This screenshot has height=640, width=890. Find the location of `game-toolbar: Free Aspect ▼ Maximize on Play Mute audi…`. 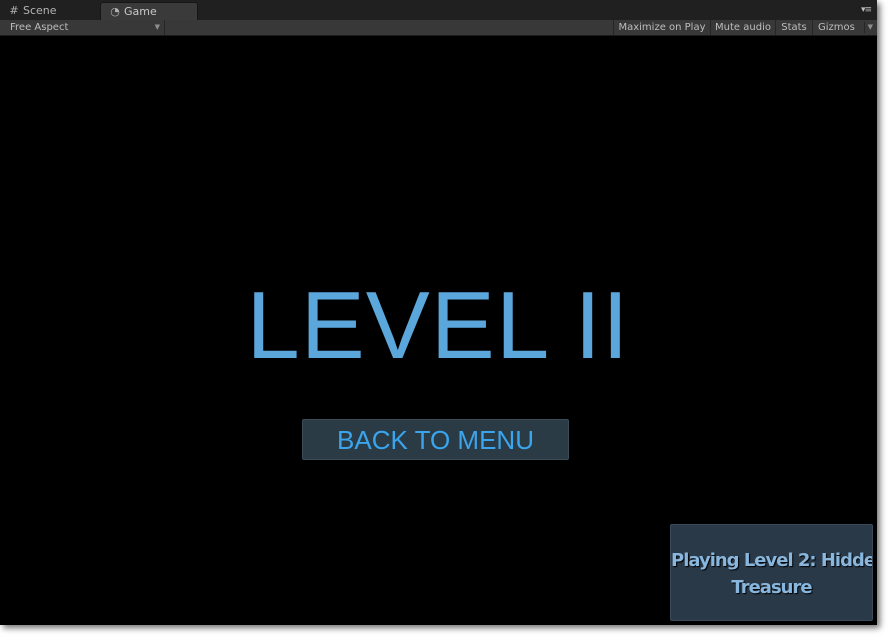

game-toolbar: Free Aspect ▼ Maximize on Play Mute audi… is located at coordinates (438, 28).